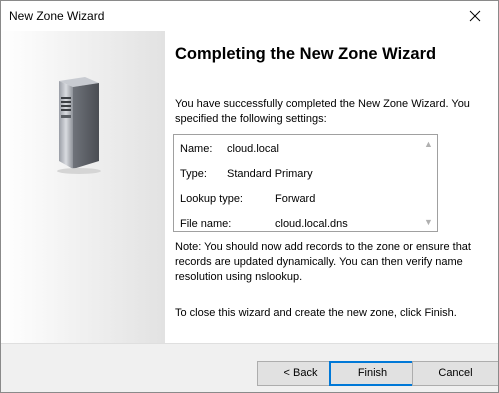 This screenshot has width=499, height=393. Describe the element at coordinates (249, 367) in the screenshot. I see `button-bar: < Back Finish Cancel` at that location.